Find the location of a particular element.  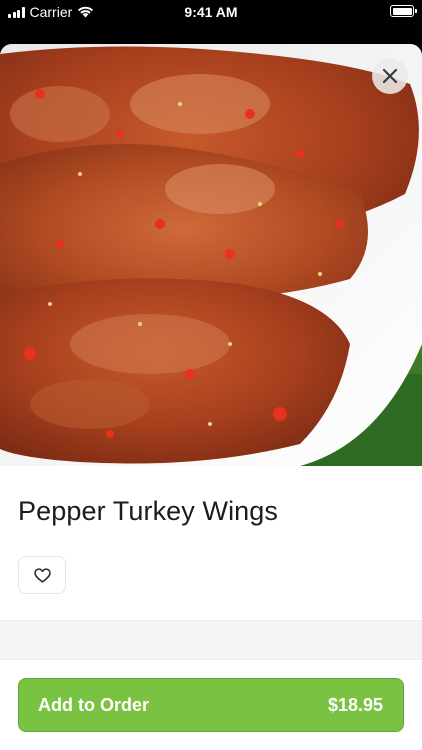

status-time: 9:41 AM is located at coordinates (211, 12).